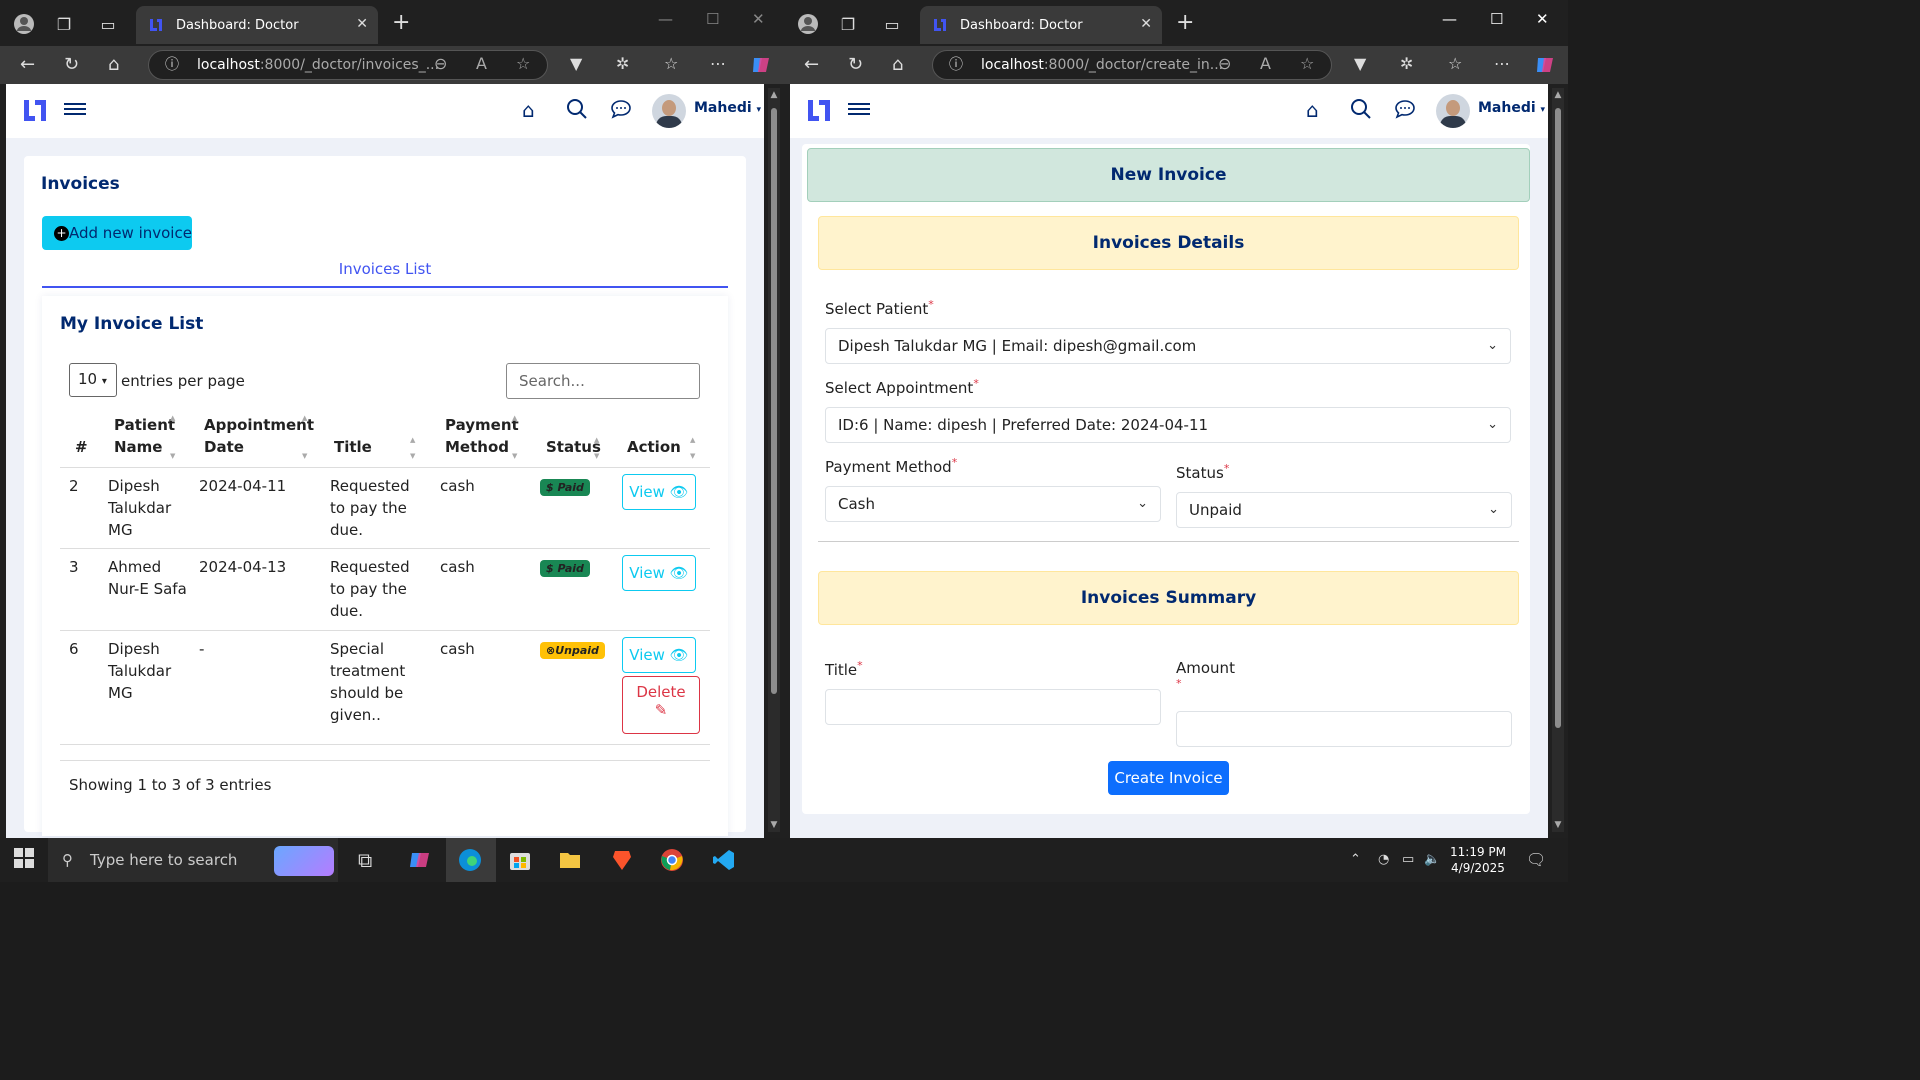  What do you see at coordinates (353, 447) in the screenshot?
I see `col-header-title: Title` at bounding box center [353, 447].